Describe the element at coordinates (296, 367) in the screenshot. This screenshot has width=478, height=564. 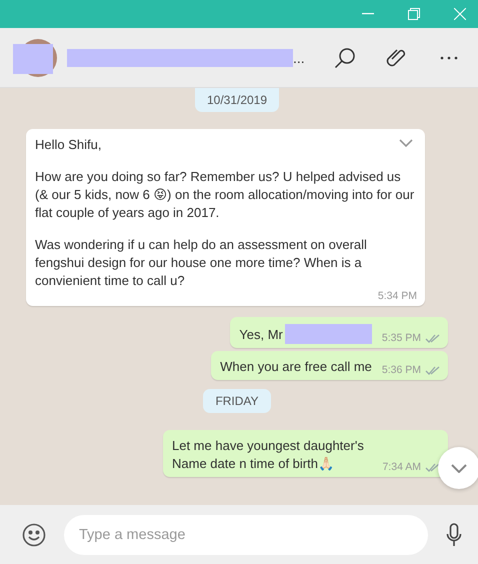
I see `message-text: When you are free call me` at that location.